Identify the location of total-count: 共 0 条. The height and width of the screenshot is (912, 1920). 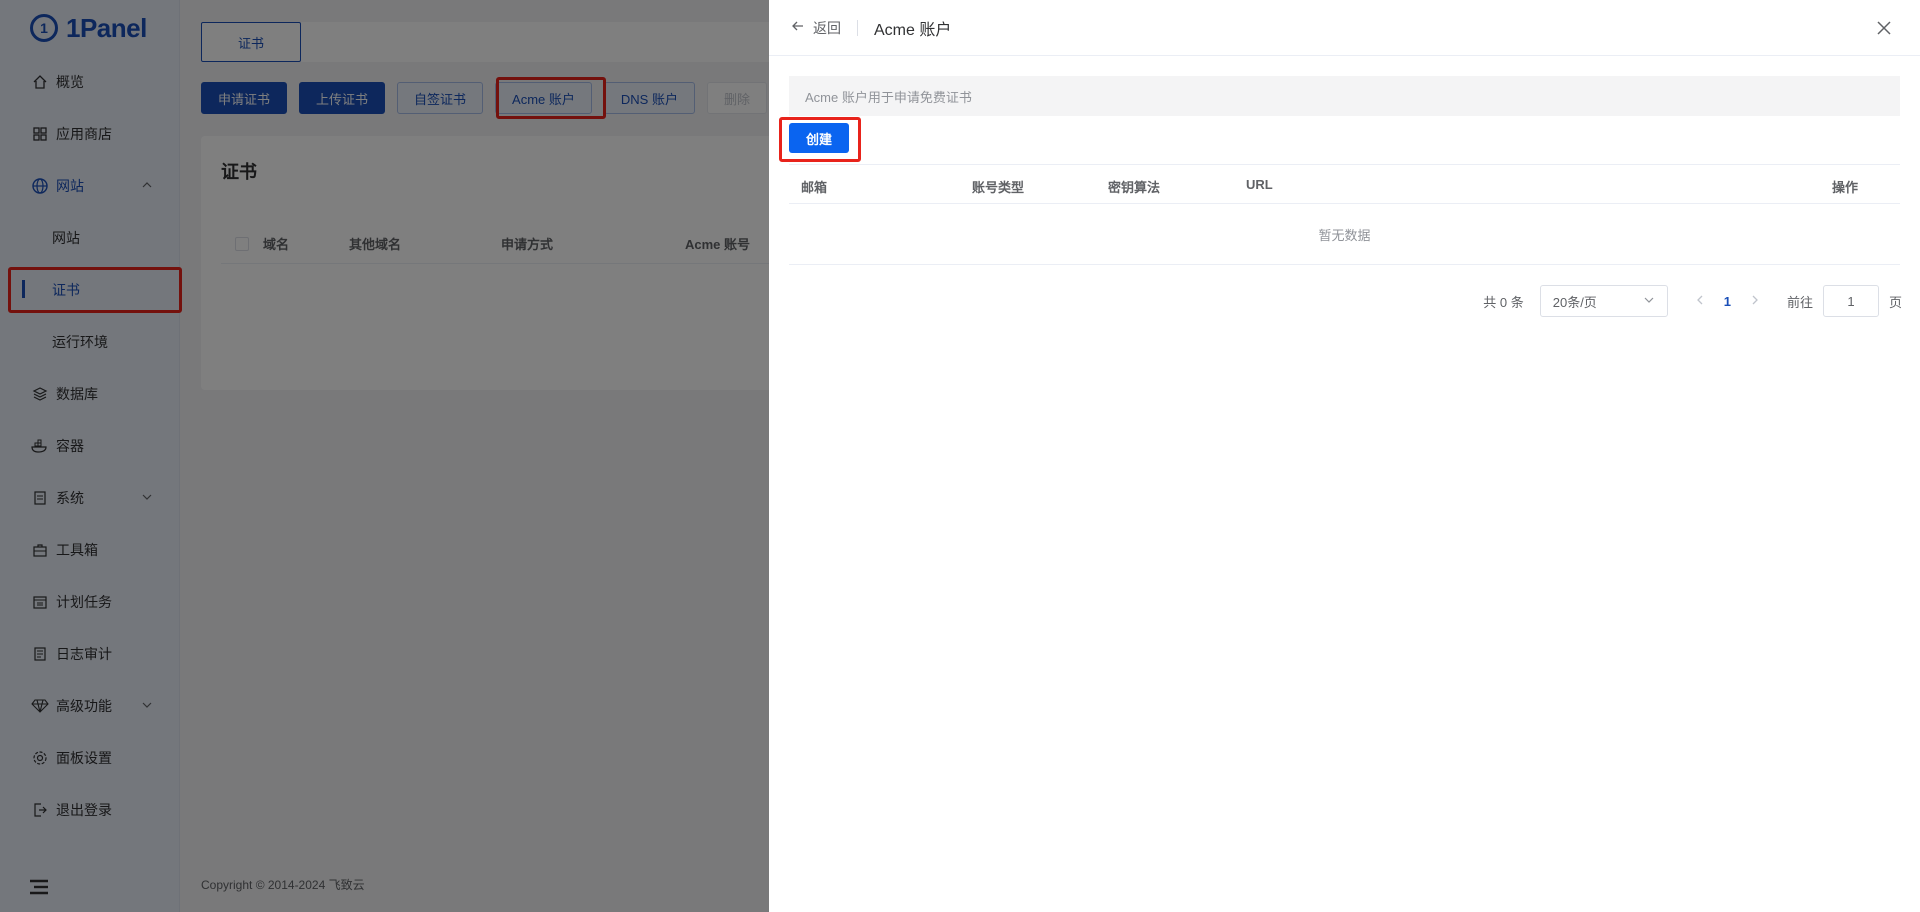
(1503, 302).